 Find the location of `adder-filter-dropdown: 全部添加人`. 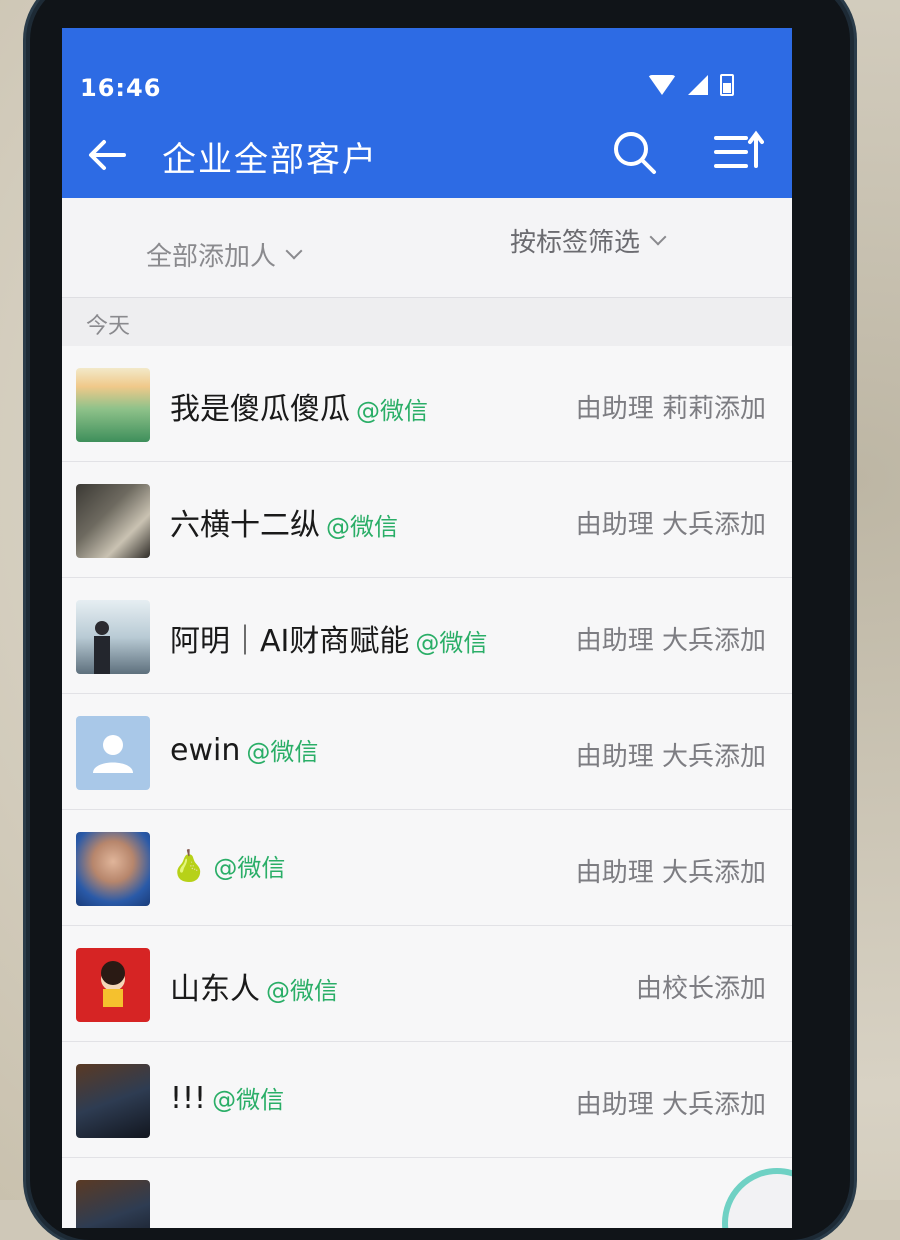

adder-filter-dropdown: 全部添加人 is located at coordinates (223, 254).